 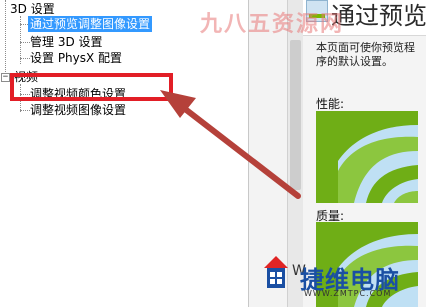 I want to click on nvidia-logo-render, so click(x=367, y=157).